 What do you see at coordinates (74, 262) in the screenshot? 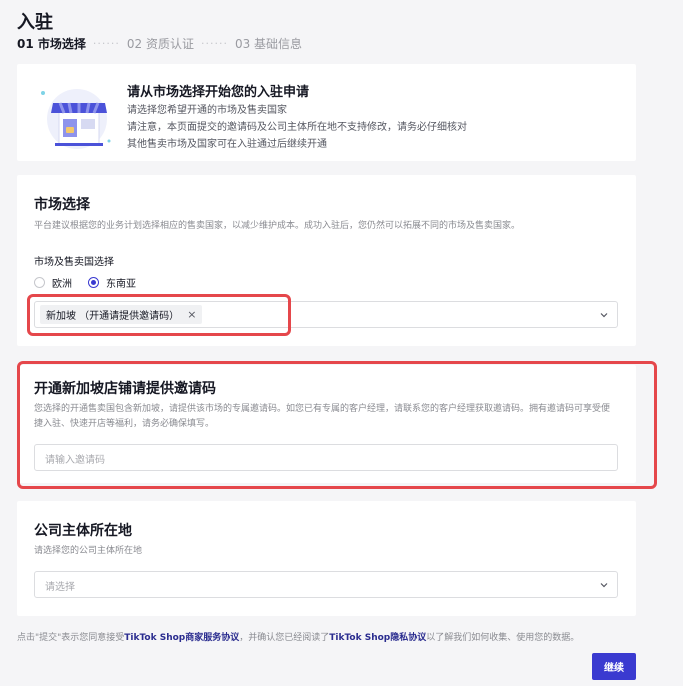
I see `market-field-label: 市场及售卖国选择` at bounding box center [74, 262].